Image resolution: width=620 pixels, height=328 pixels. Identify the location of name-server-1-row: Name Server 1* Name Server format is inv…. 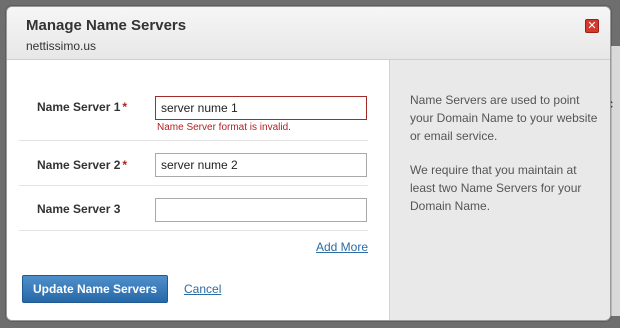
(193, 100).